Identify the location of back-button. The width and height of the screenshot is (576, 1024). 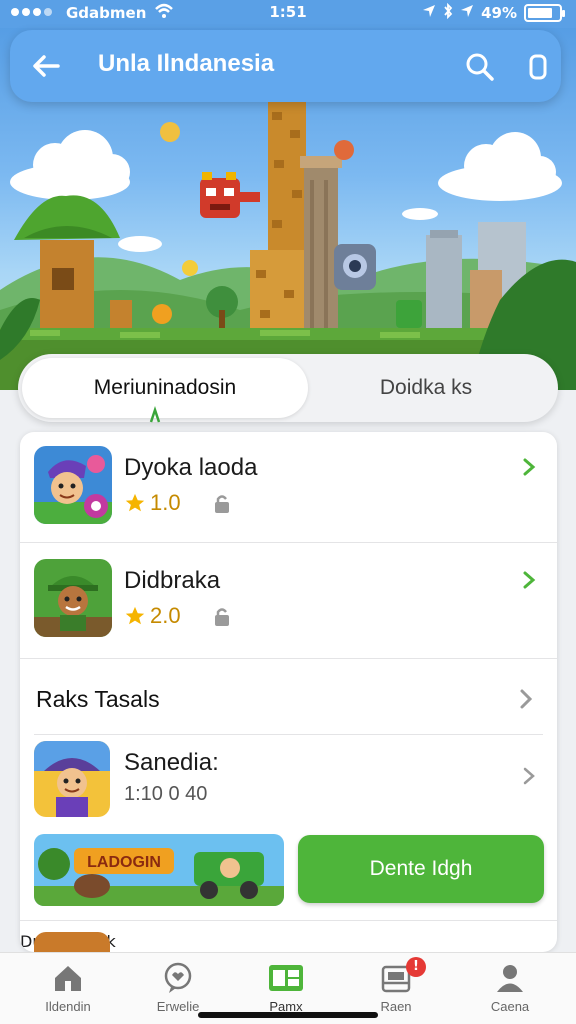
(46, 66).